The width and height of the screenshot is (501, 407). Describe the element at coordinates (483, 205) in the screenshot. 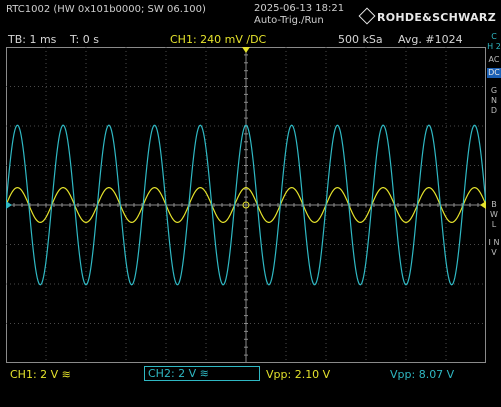

I see `trigger-level-marker` at that location.